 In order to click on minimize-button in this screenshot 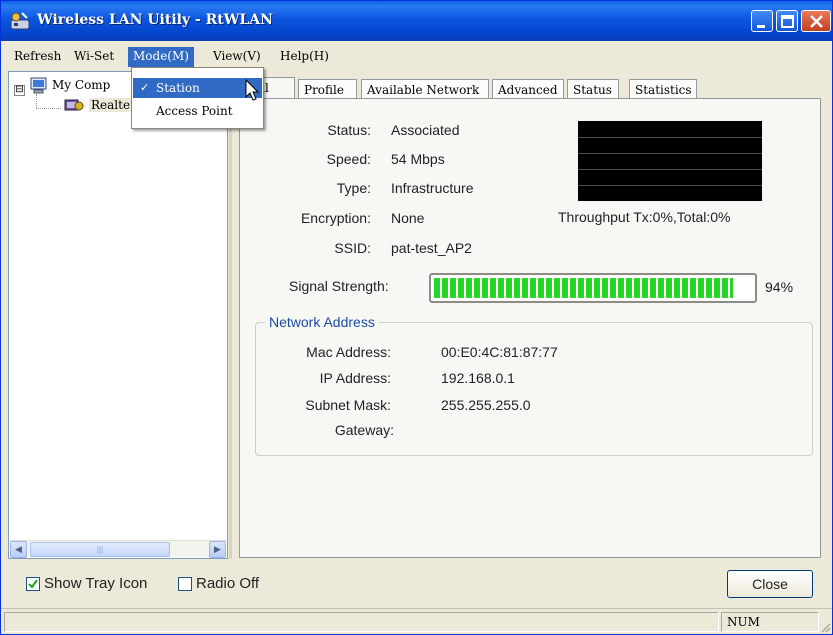, I will do `click(762, 21)`.